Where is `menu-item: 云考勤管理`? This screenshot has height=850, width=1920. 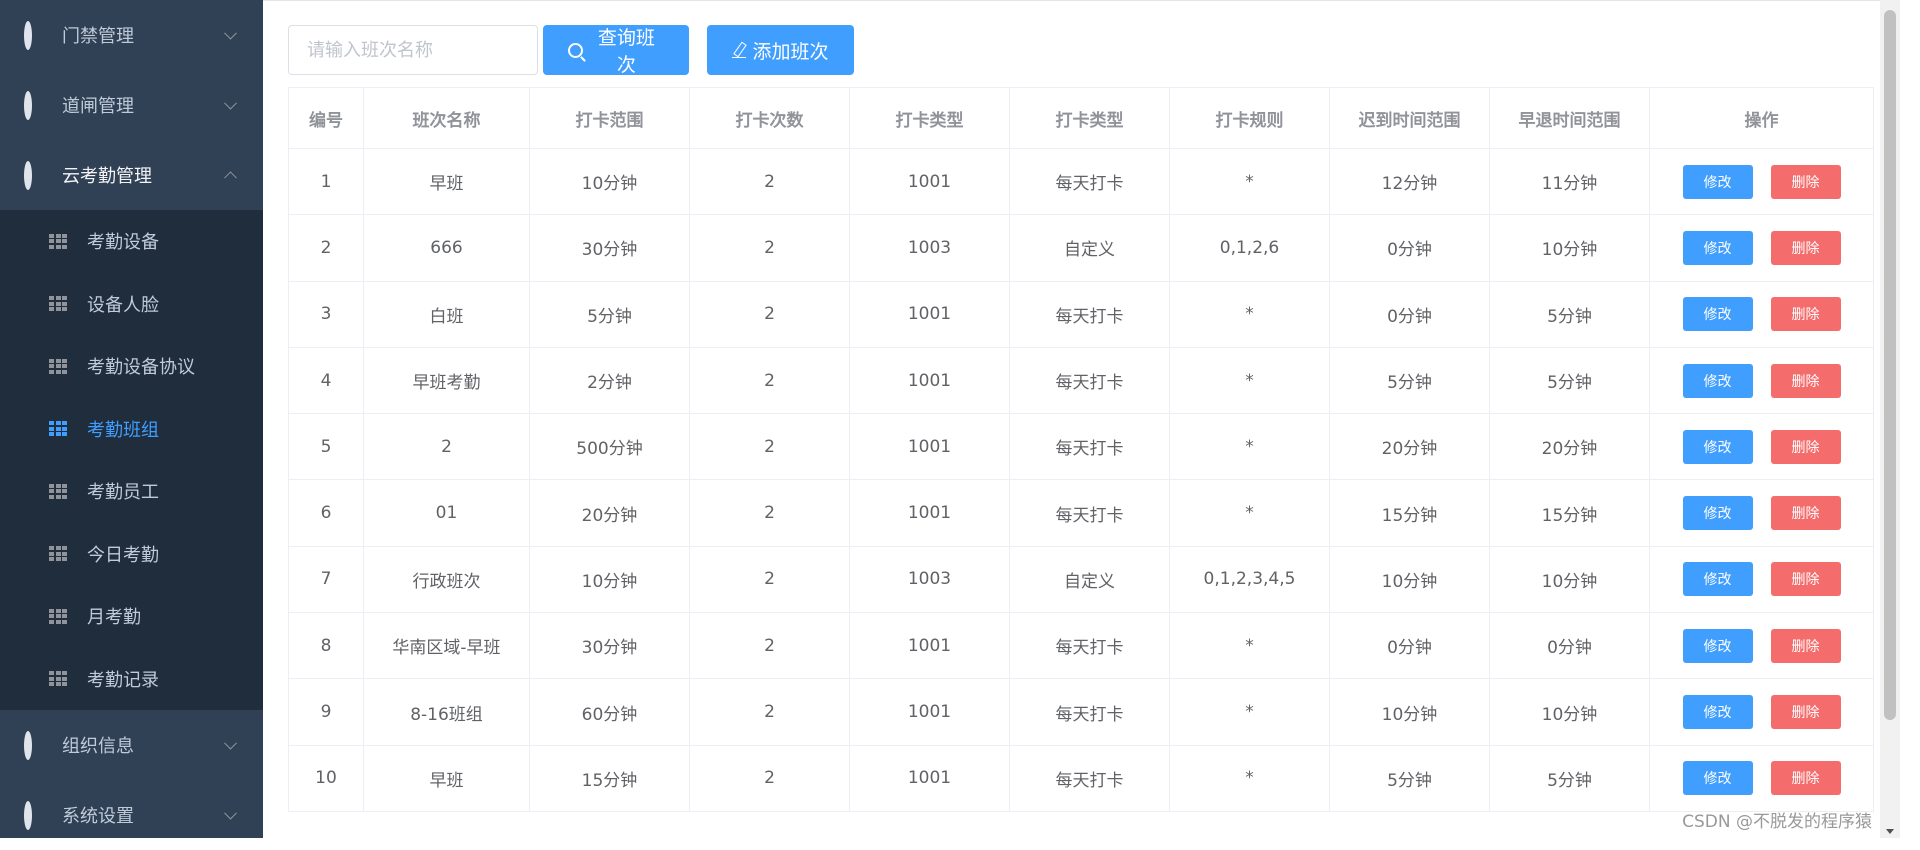 menu-item: 云考勤管理 is located at coordinates (131, 175).